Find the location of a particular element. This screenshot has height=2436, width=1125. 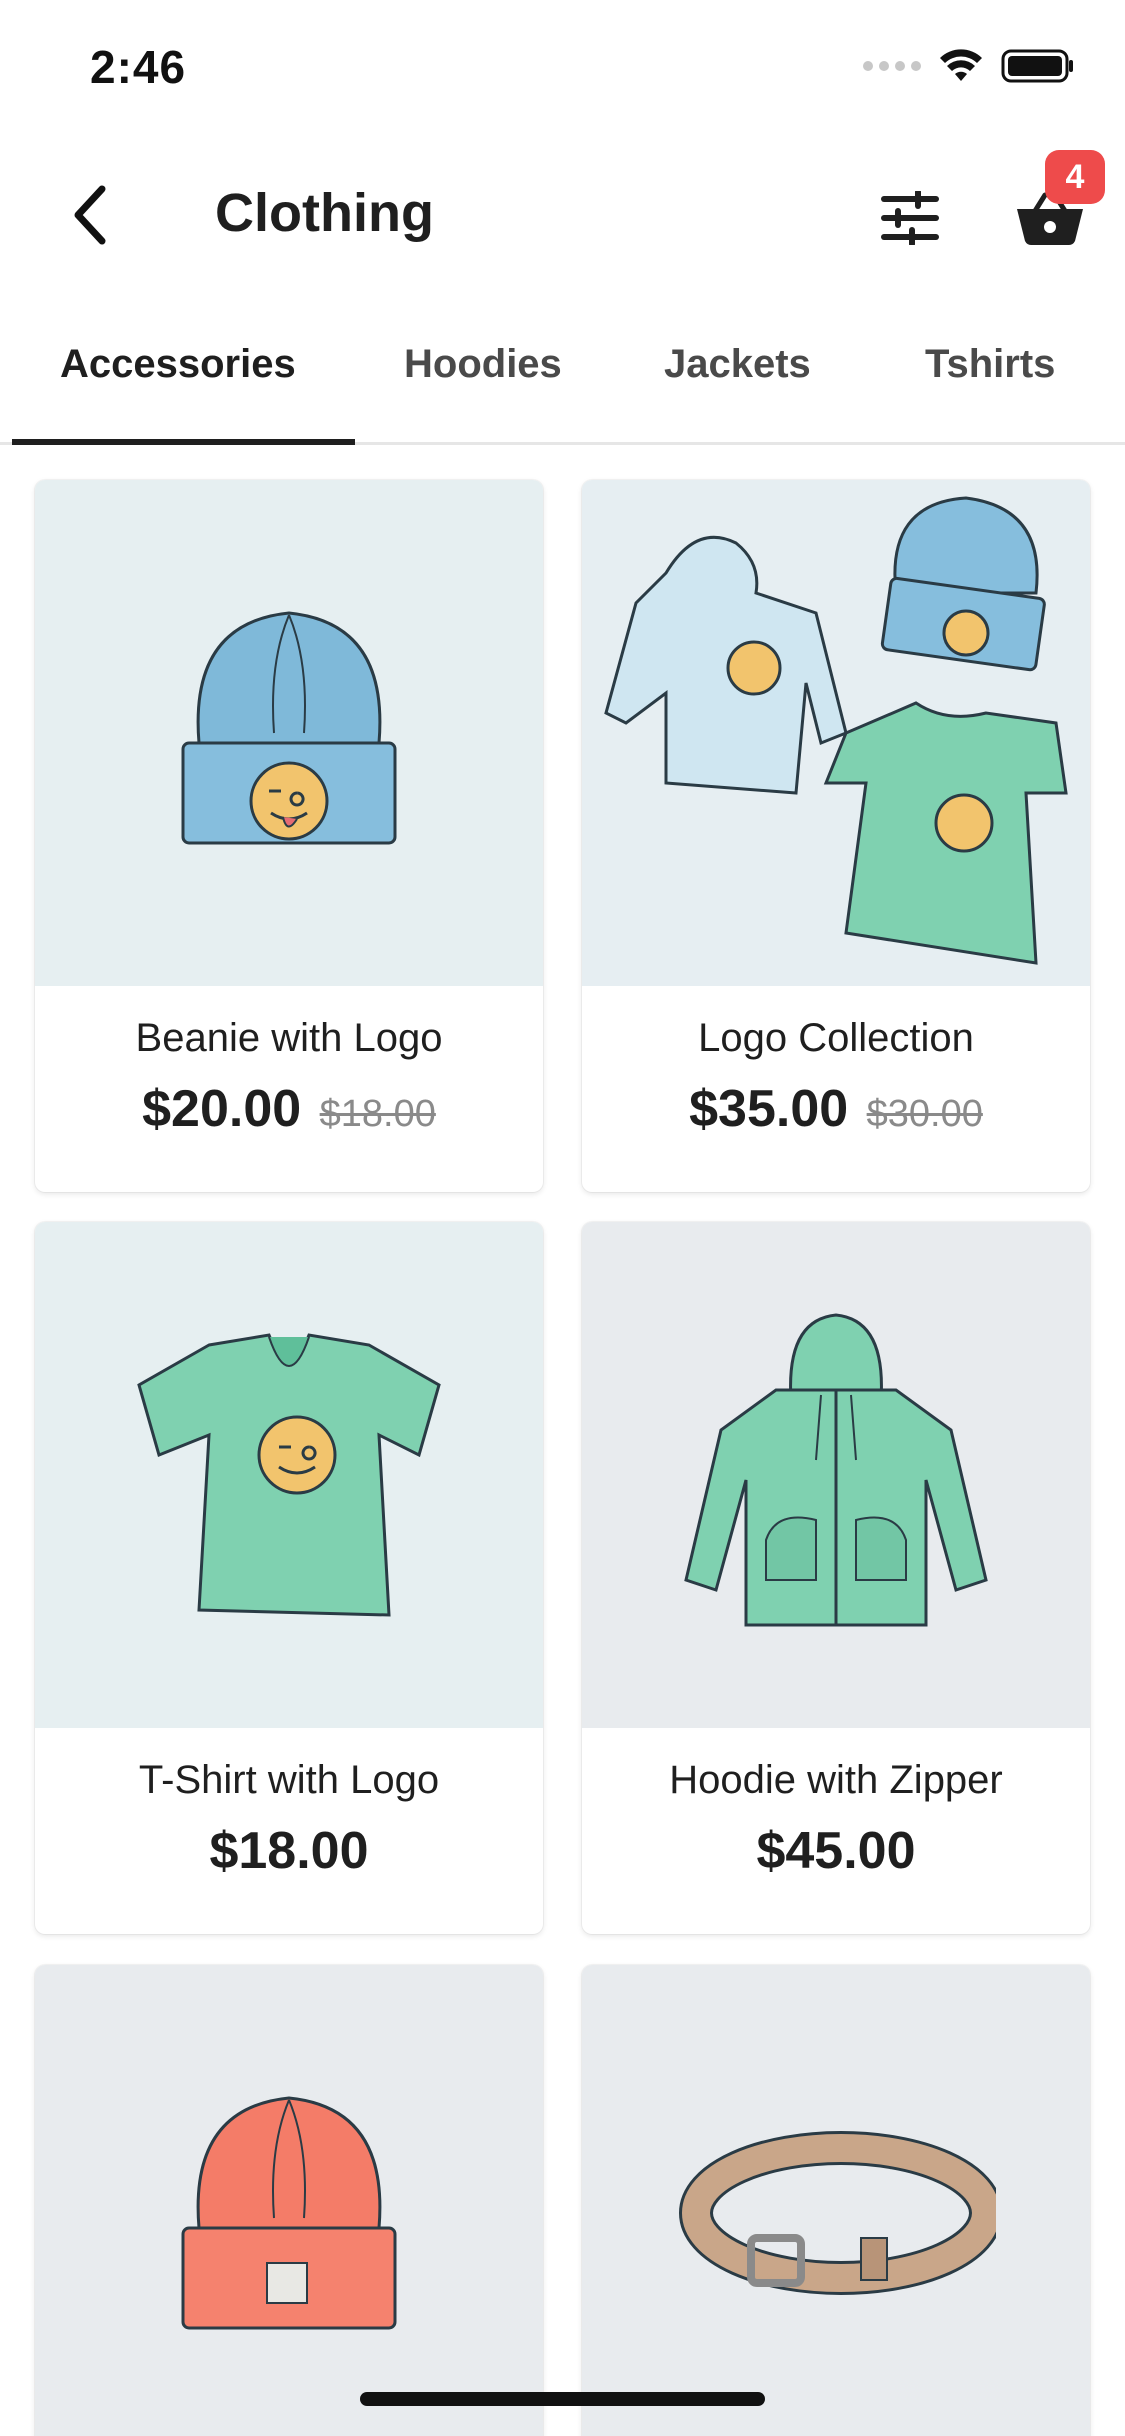

filter-button is located at coordinates (910, 218).